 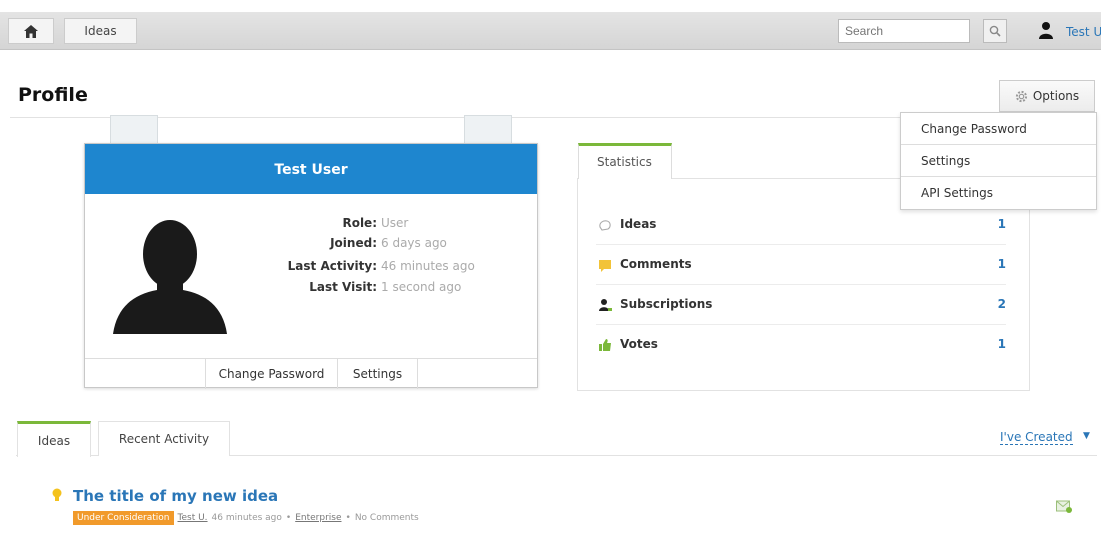 I want to click on field-label: Last Activity:, so click(x=332, y=266).